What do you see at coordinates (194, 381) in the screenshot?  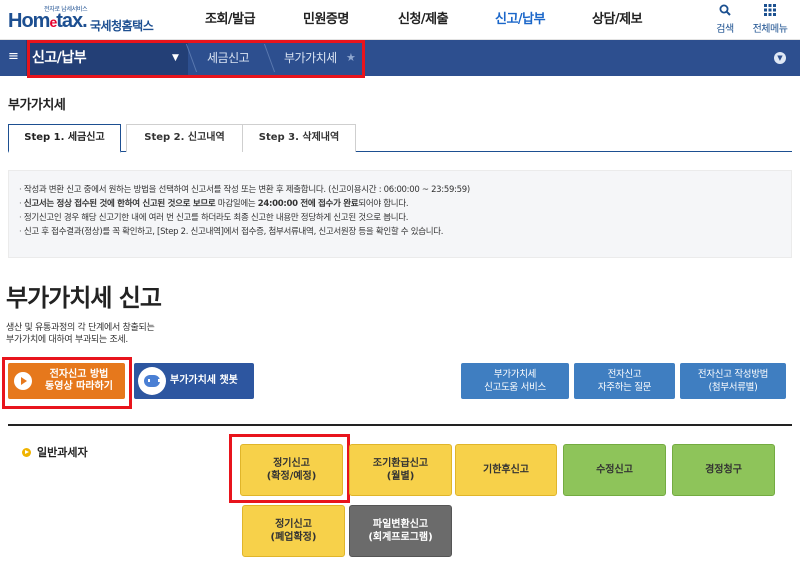 I see `vat-chatbot-button: 부가가치세 챗봇` at bounding box center [194, 381].